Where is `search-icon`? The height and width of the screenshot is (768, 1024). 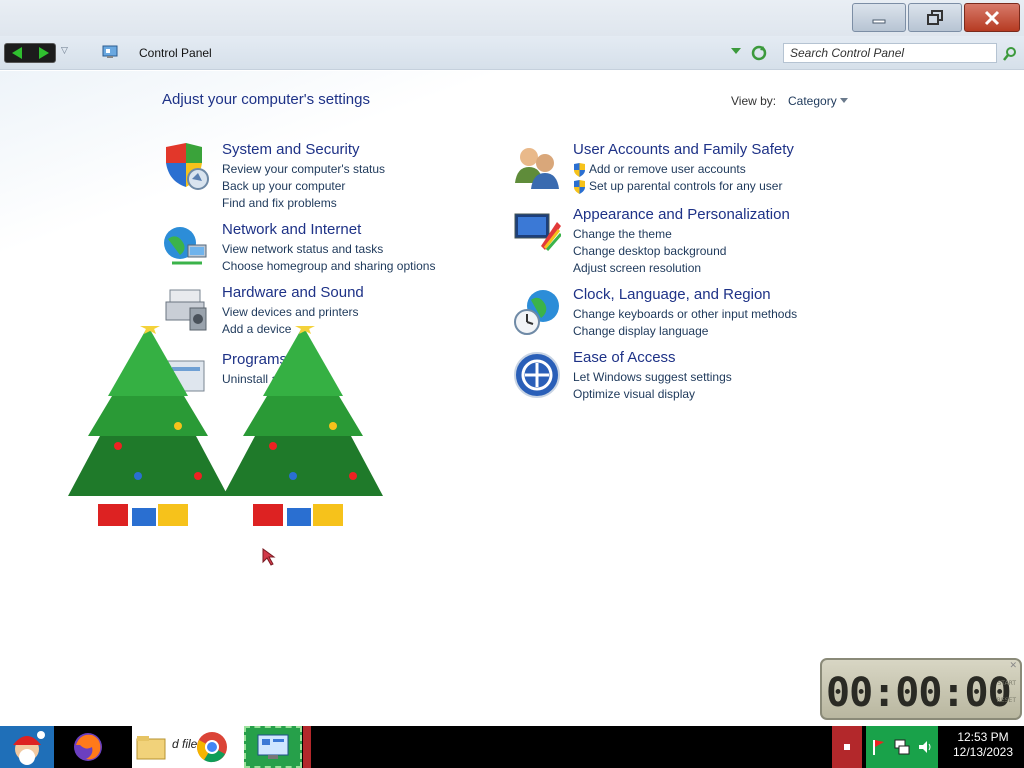 search-icon is located at coordinates (1010, 54).